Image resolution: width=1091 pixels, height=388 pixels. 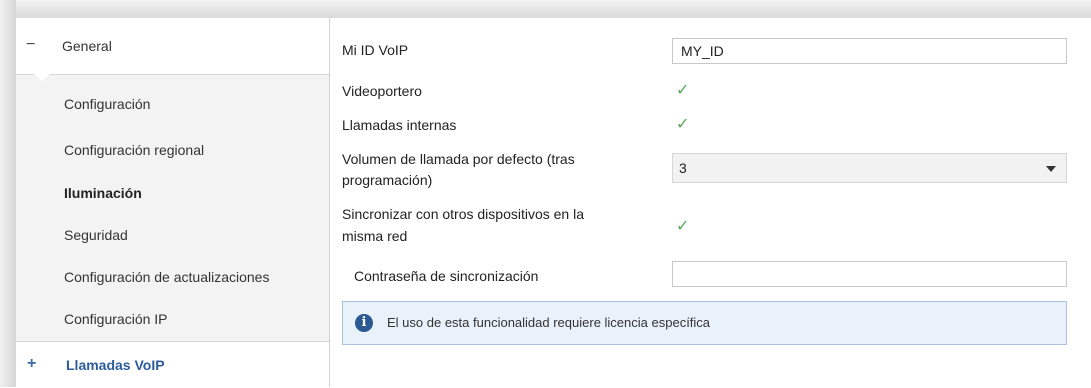 I want to click on voip-id-label: Mi ID VoIP, so click(x=375, y=50).